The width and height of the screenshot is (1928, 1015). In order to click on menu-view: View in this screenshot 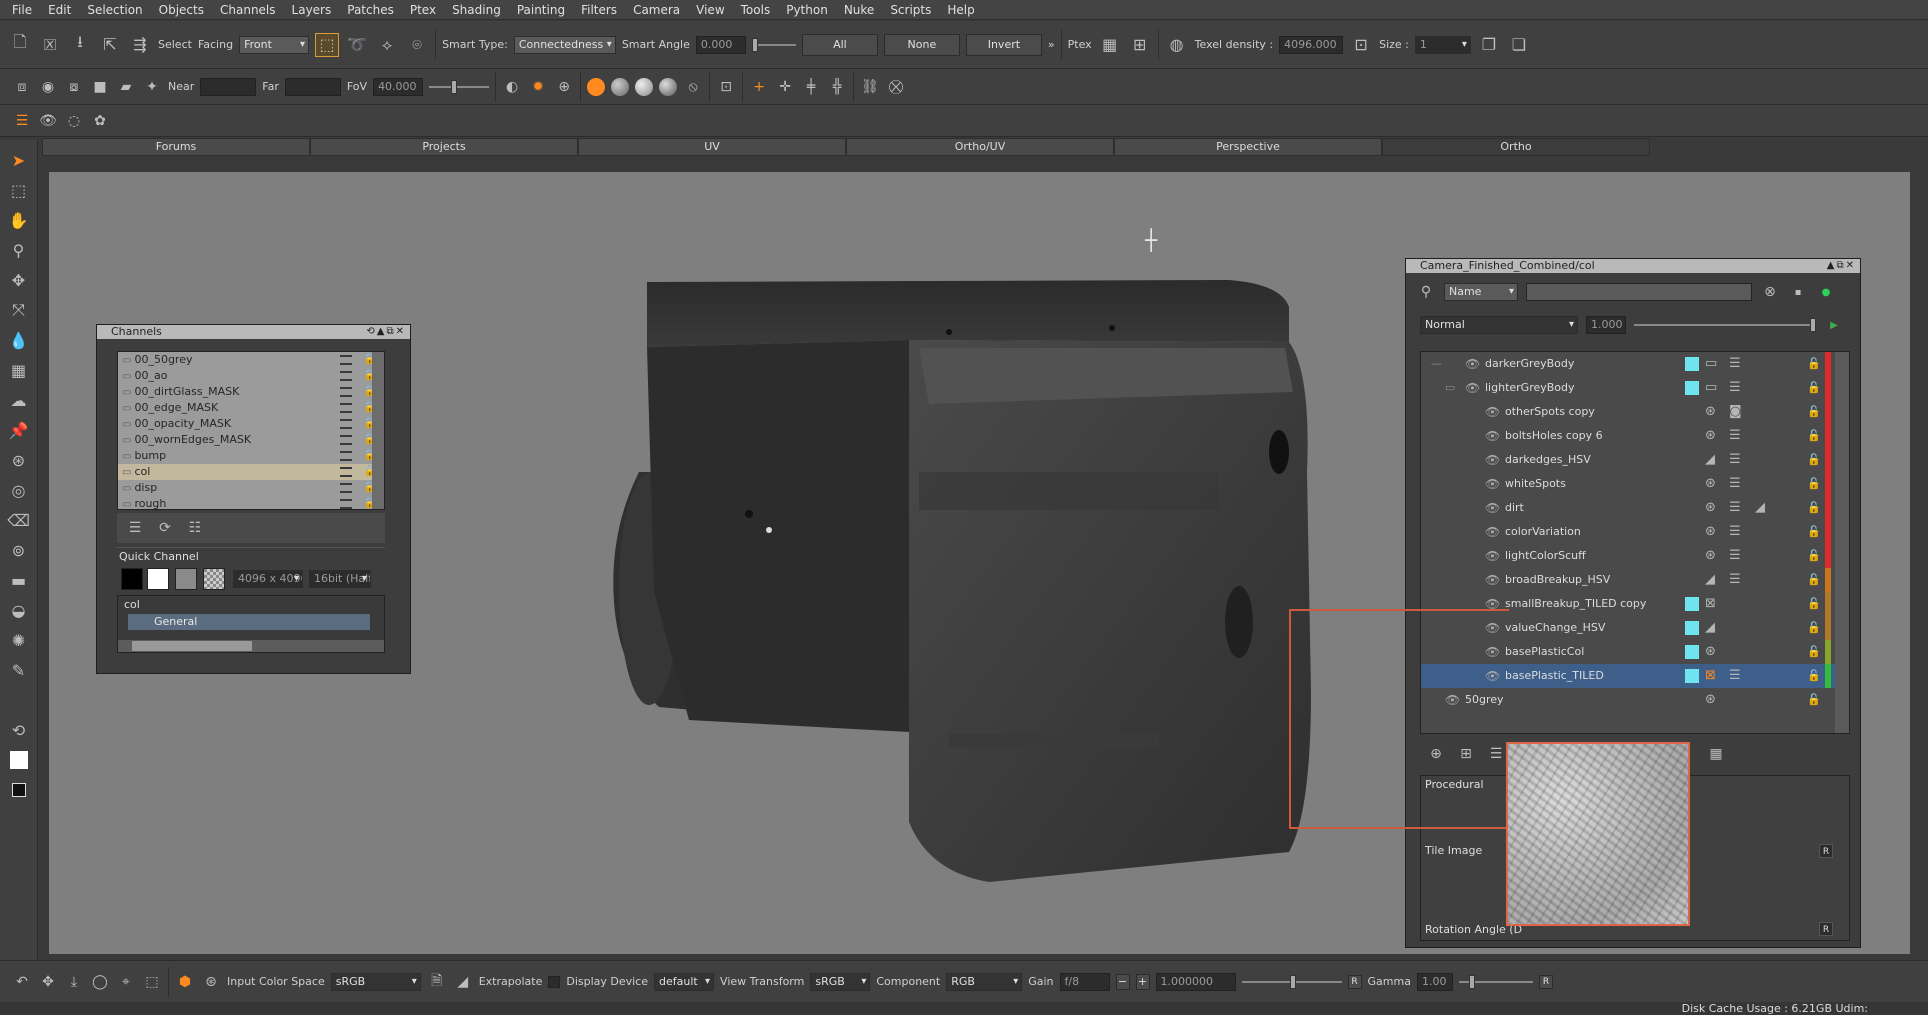, I will do `click(710, 10)`.